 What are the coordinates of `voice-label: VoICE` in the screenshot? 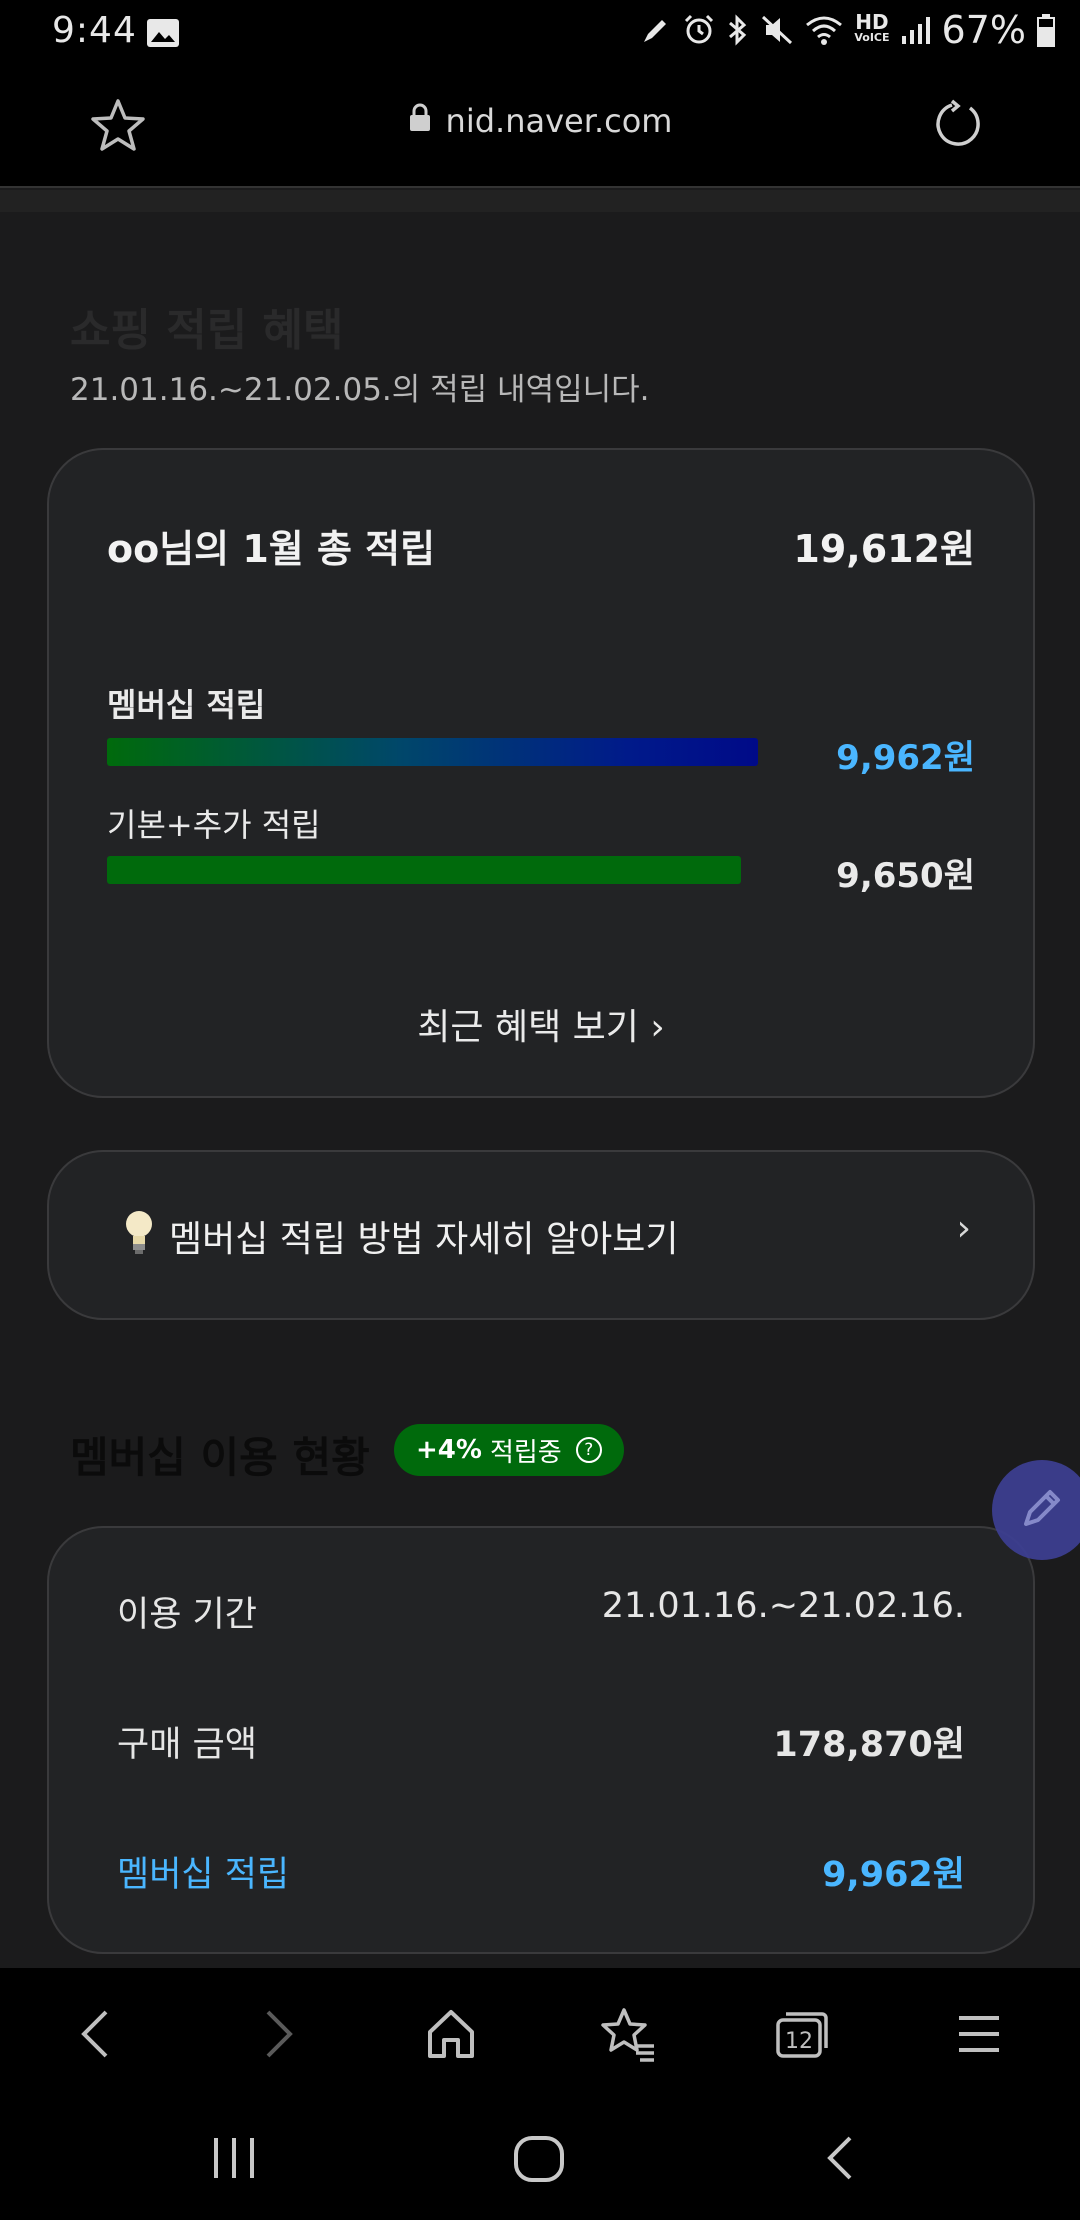 It's located at (872, 37).